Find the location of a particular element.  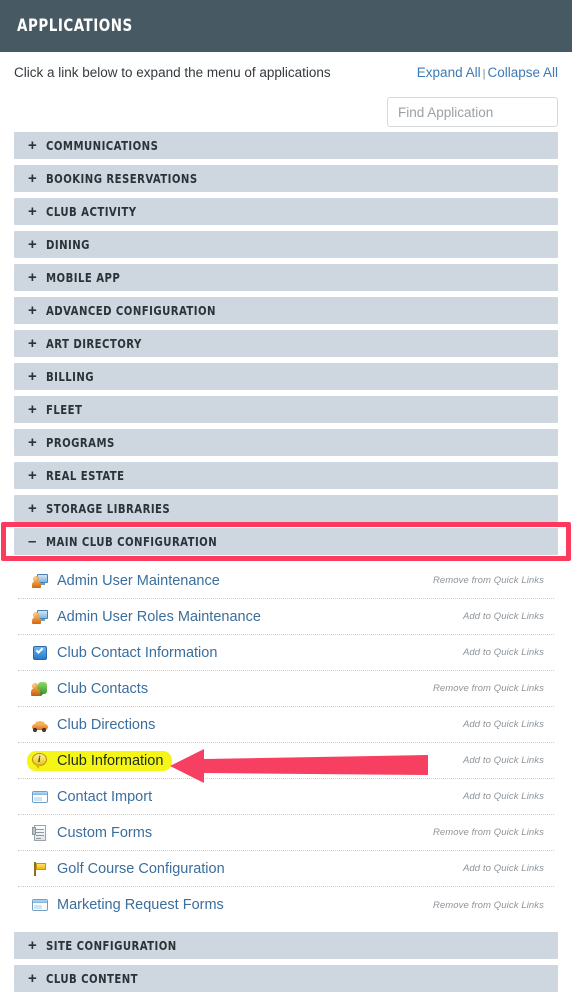

collapse-all-link: Collapse All is located at coordinates (522, 72).